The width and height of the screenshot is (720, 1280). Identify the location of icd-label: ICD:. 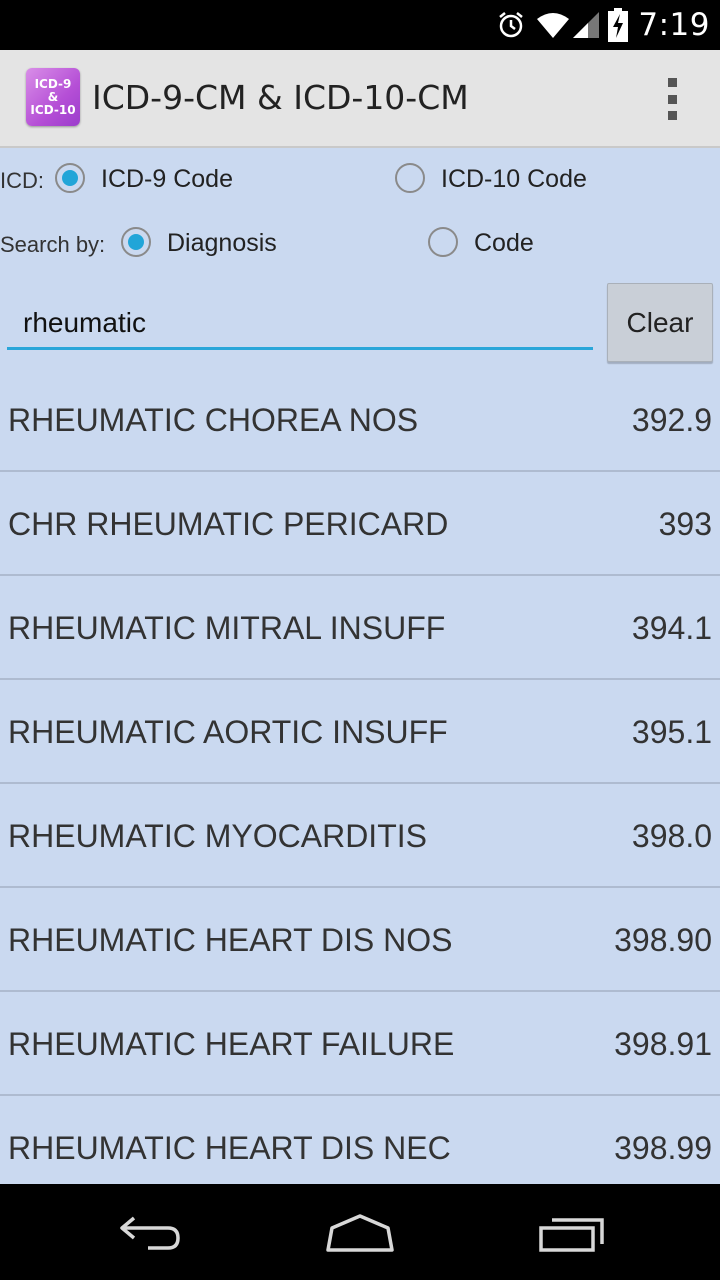
(22, 180).